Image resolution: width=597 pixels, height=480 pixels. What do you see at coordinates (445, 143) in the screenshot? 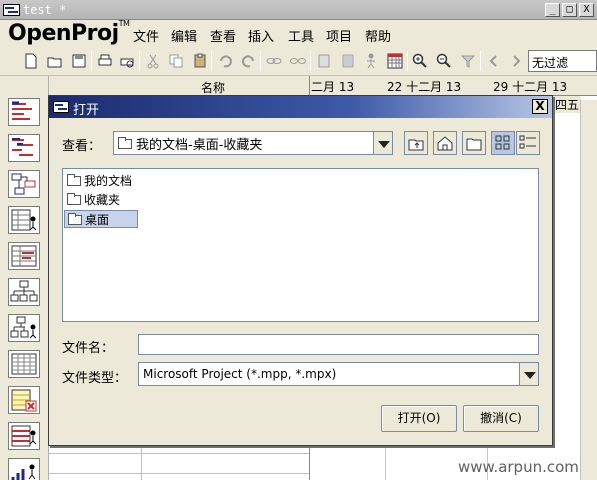
I see `home-button` at bounding box center [445, 143].